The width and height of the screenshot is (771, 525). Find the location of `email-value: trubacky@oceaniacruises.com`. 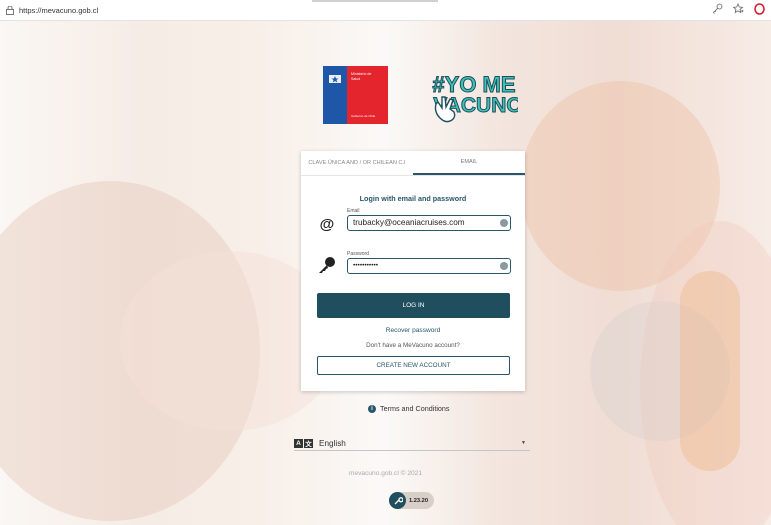

email-value: trubacky@oceaniacruises.com is located at coordinates (409, 222).